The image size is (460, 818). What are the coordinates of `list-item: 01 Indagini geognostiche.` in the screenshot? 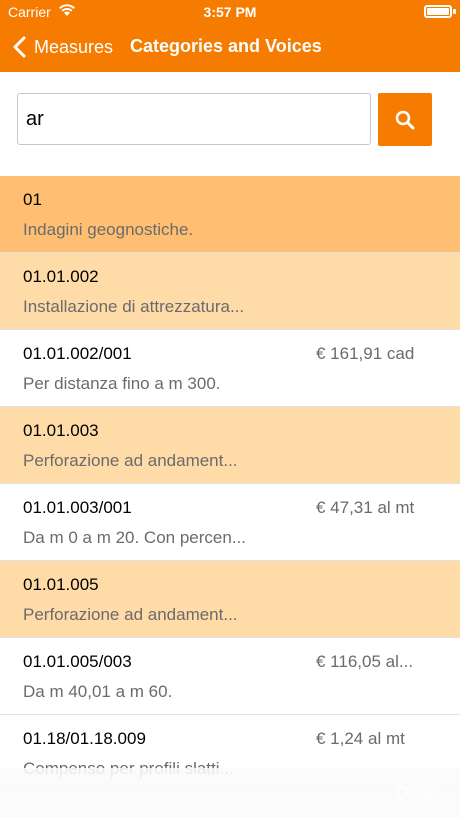 It's located at (230, 214).